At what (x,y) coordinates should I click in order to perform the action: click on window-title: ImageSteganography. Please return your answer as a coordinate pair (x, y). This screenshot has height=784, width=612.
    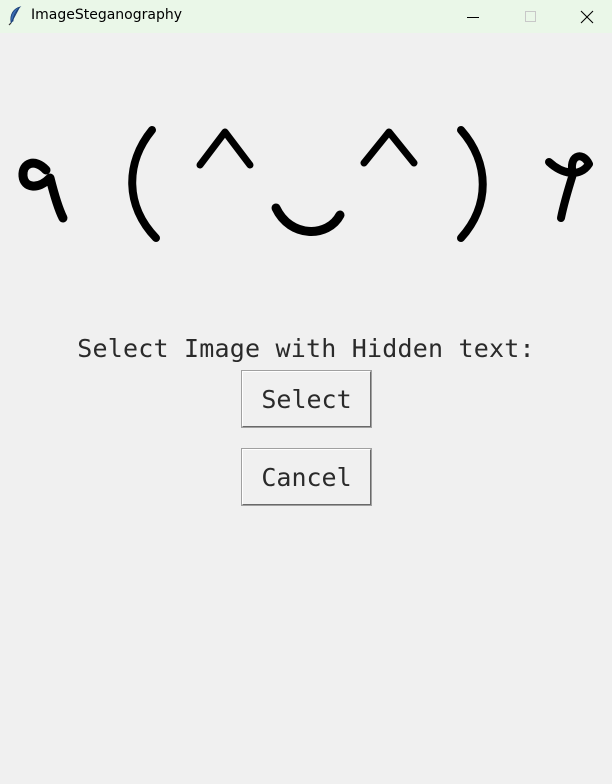
    Looking at the image, I should click on (107, 15).